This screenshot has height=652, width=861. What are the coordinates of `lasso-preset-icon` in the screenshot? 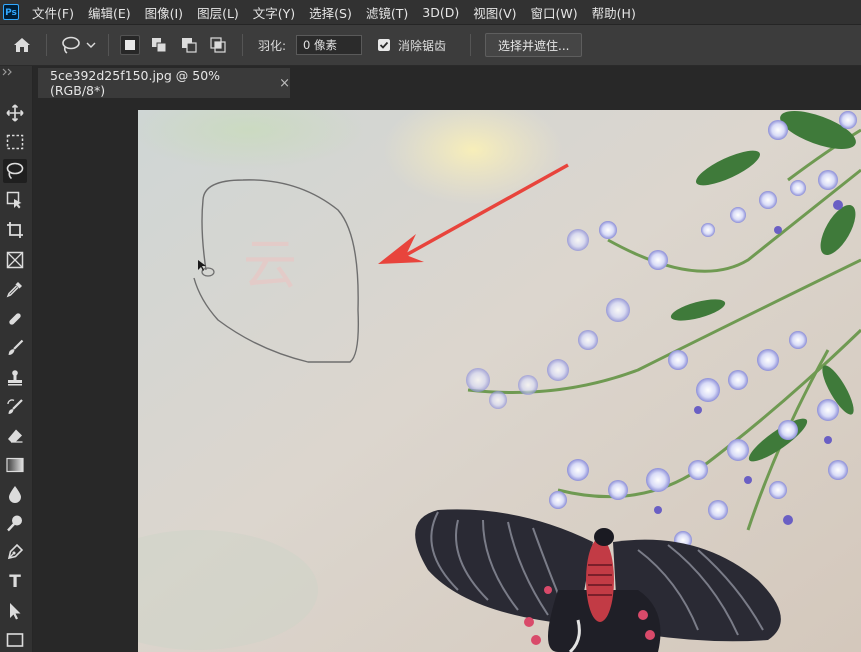 It's located at (71, 45).